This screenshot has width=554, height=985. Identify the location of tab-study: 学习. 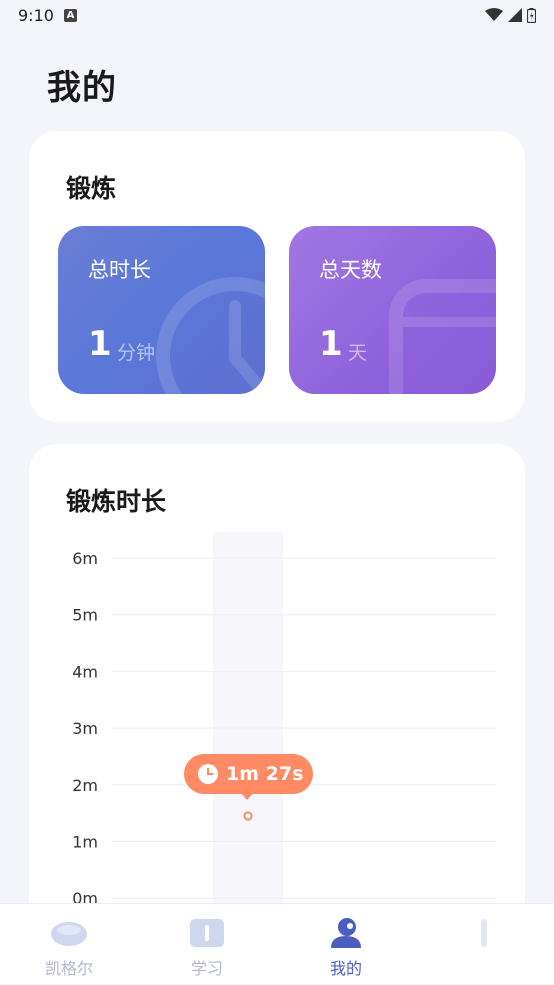
(207, 944).